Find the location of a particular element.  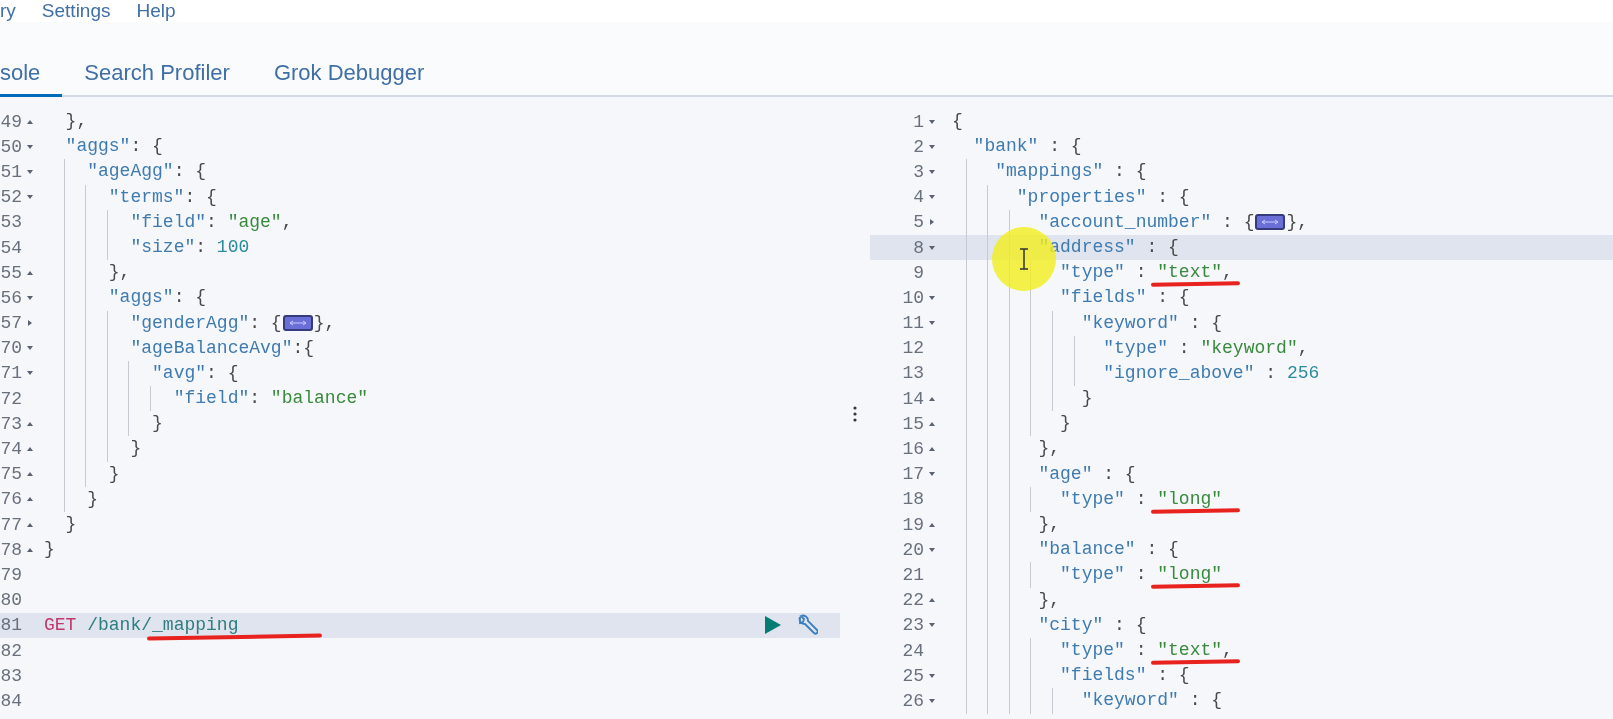

code-token: "aggs" is located at coordinates (141, 298).